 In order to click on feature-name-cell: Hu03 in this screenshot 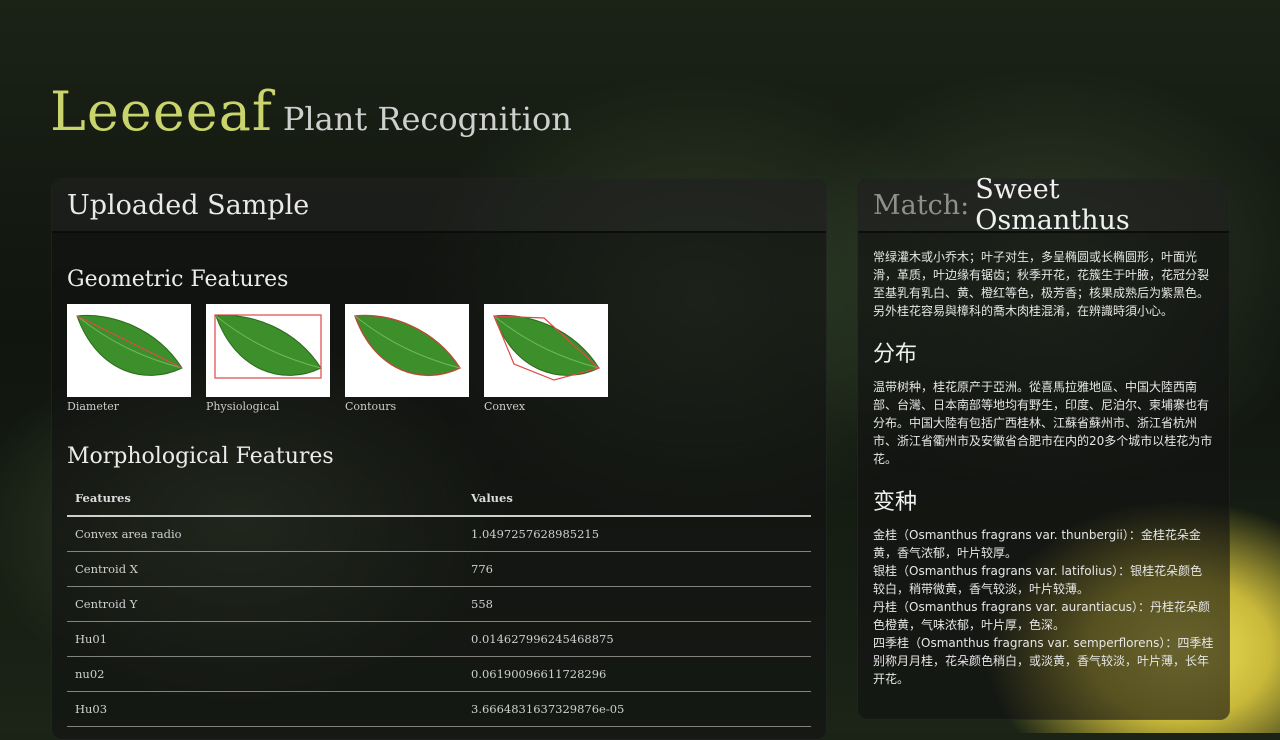, I will do `click(267, 709)`.